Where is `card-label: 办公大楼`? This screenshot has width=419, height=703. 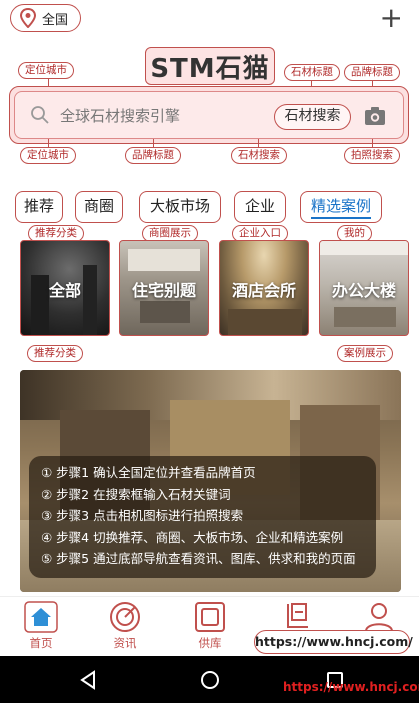
card-label: 办公大楼 is located at coordinates (363, 290).